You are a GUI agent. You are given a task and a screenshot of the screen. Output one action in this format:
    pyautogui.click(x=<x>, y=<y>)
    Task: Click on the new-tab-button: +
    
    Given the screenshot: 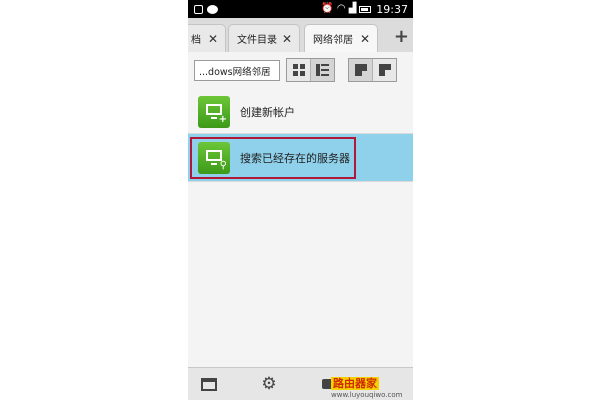 What is the action you would take?
    pyautogui.click(x=401, y=36)
    